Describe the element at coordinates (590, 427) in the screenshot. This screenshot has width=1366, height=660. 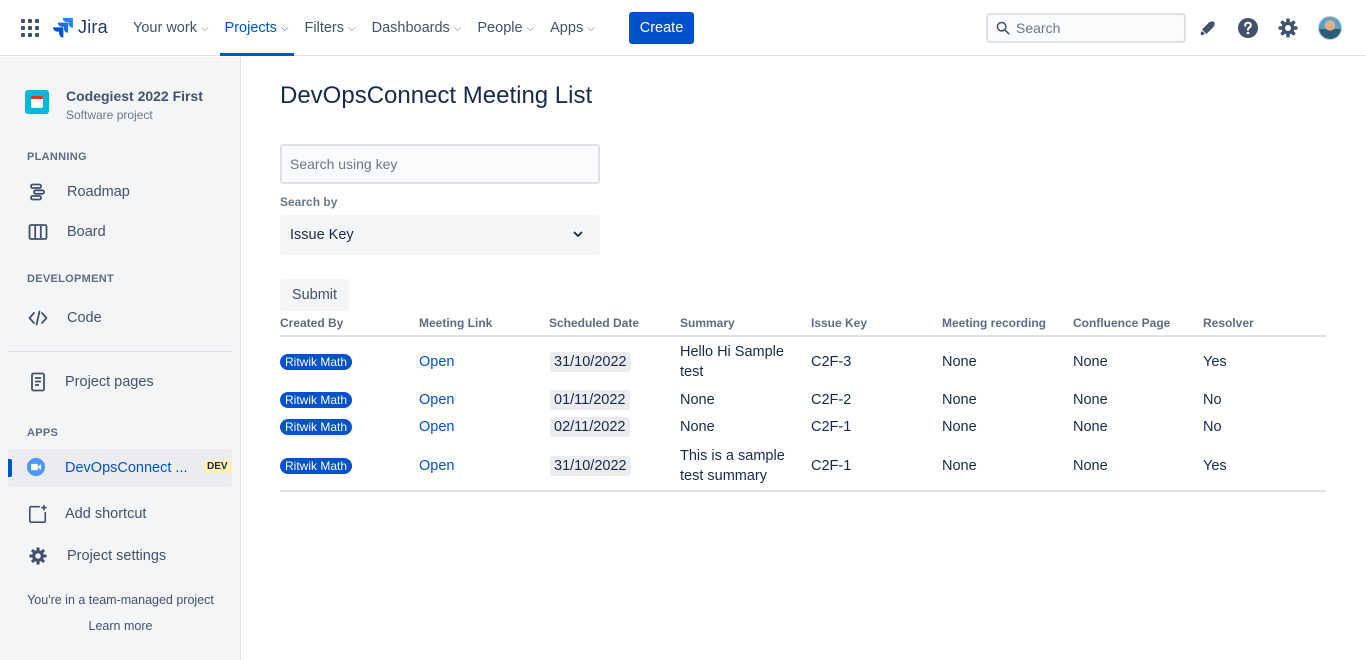
I see `scheduled-date: 02/11/2022` at that location.